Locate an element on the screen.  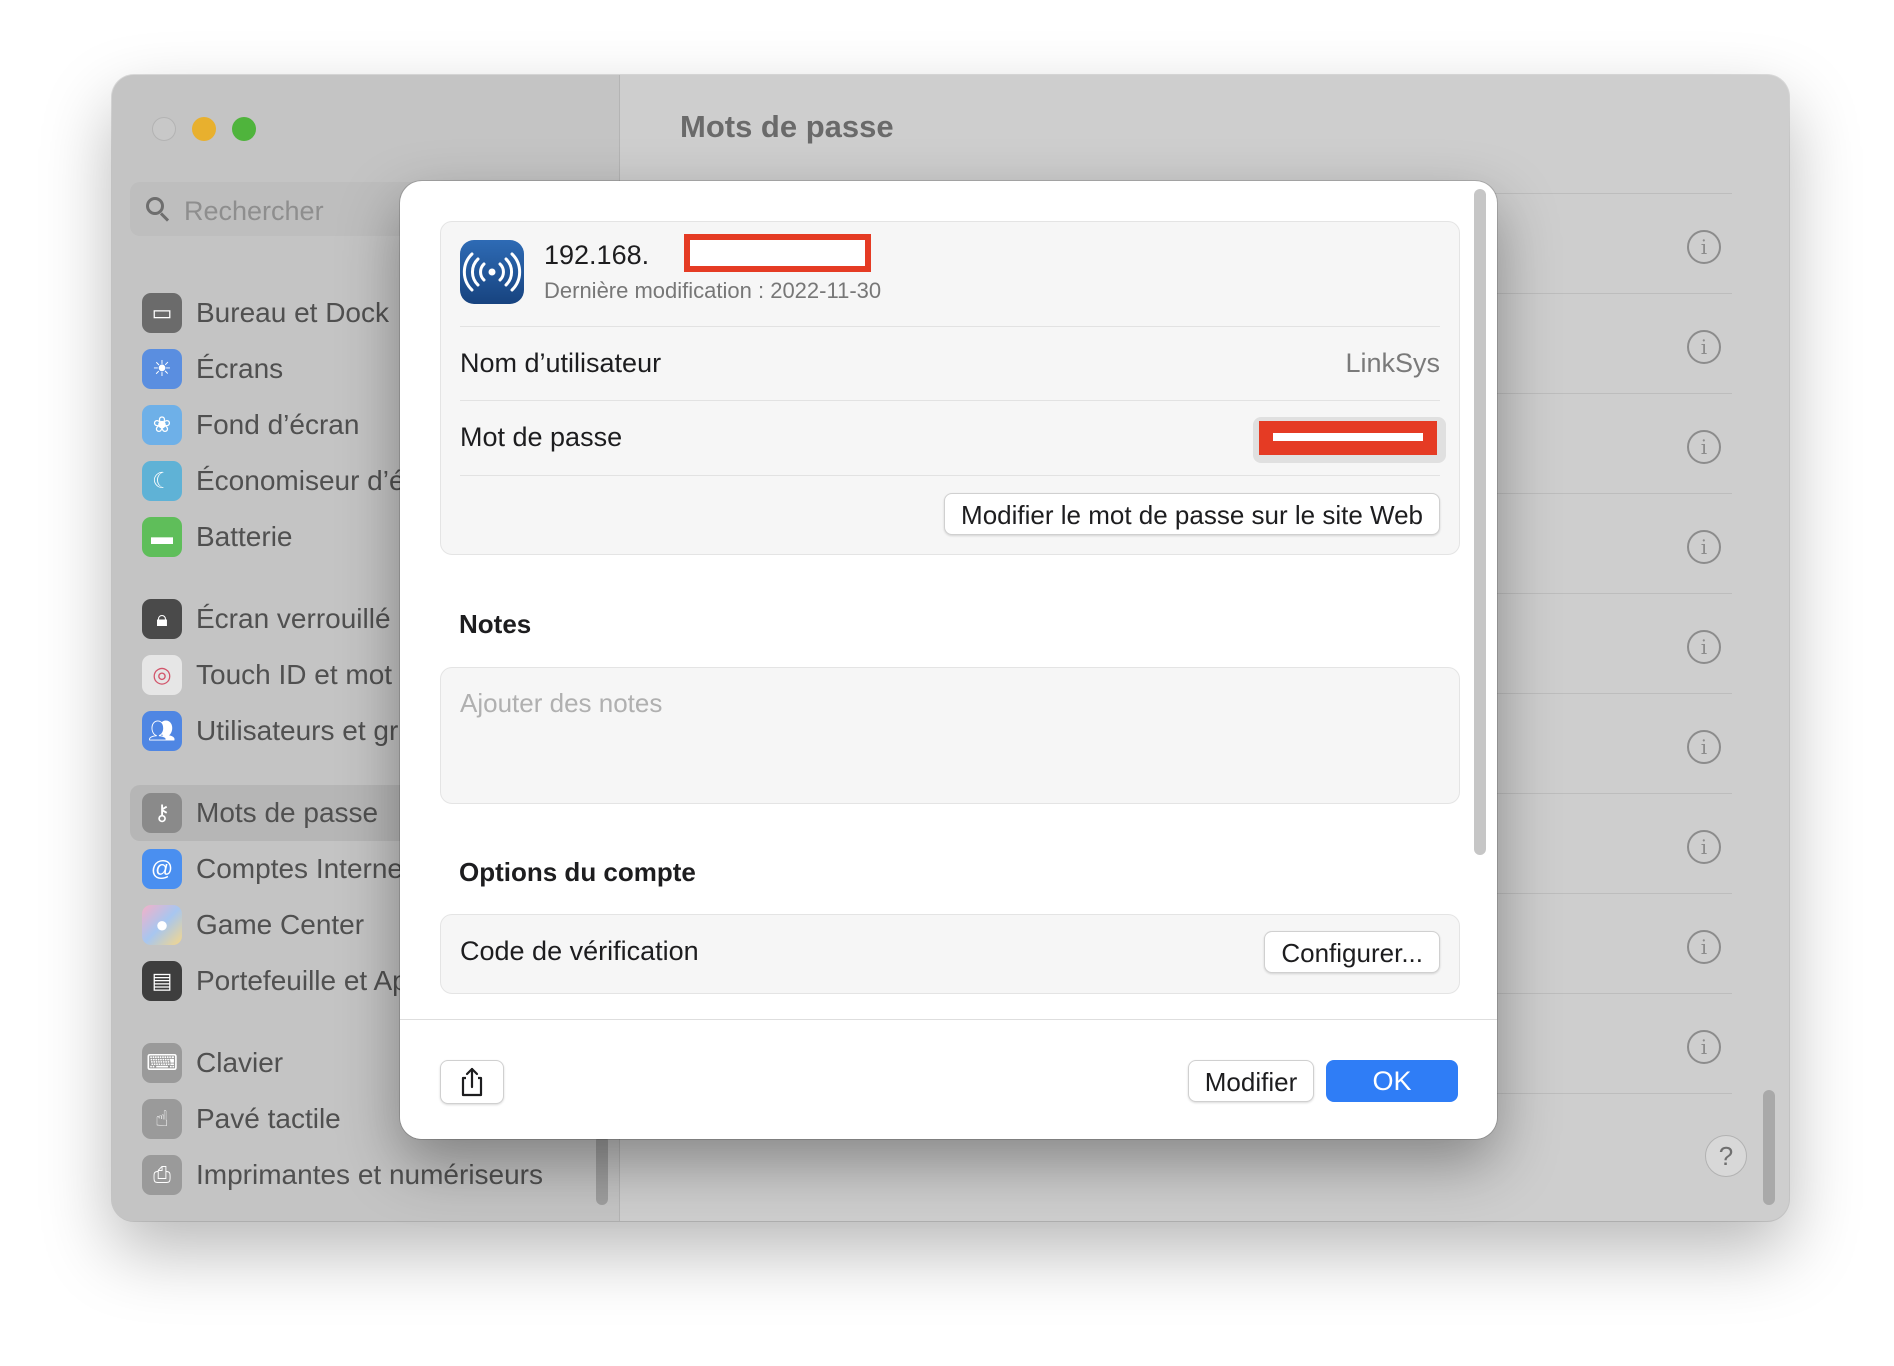
host-address: 192.168. is located at coordinates (597, 255).